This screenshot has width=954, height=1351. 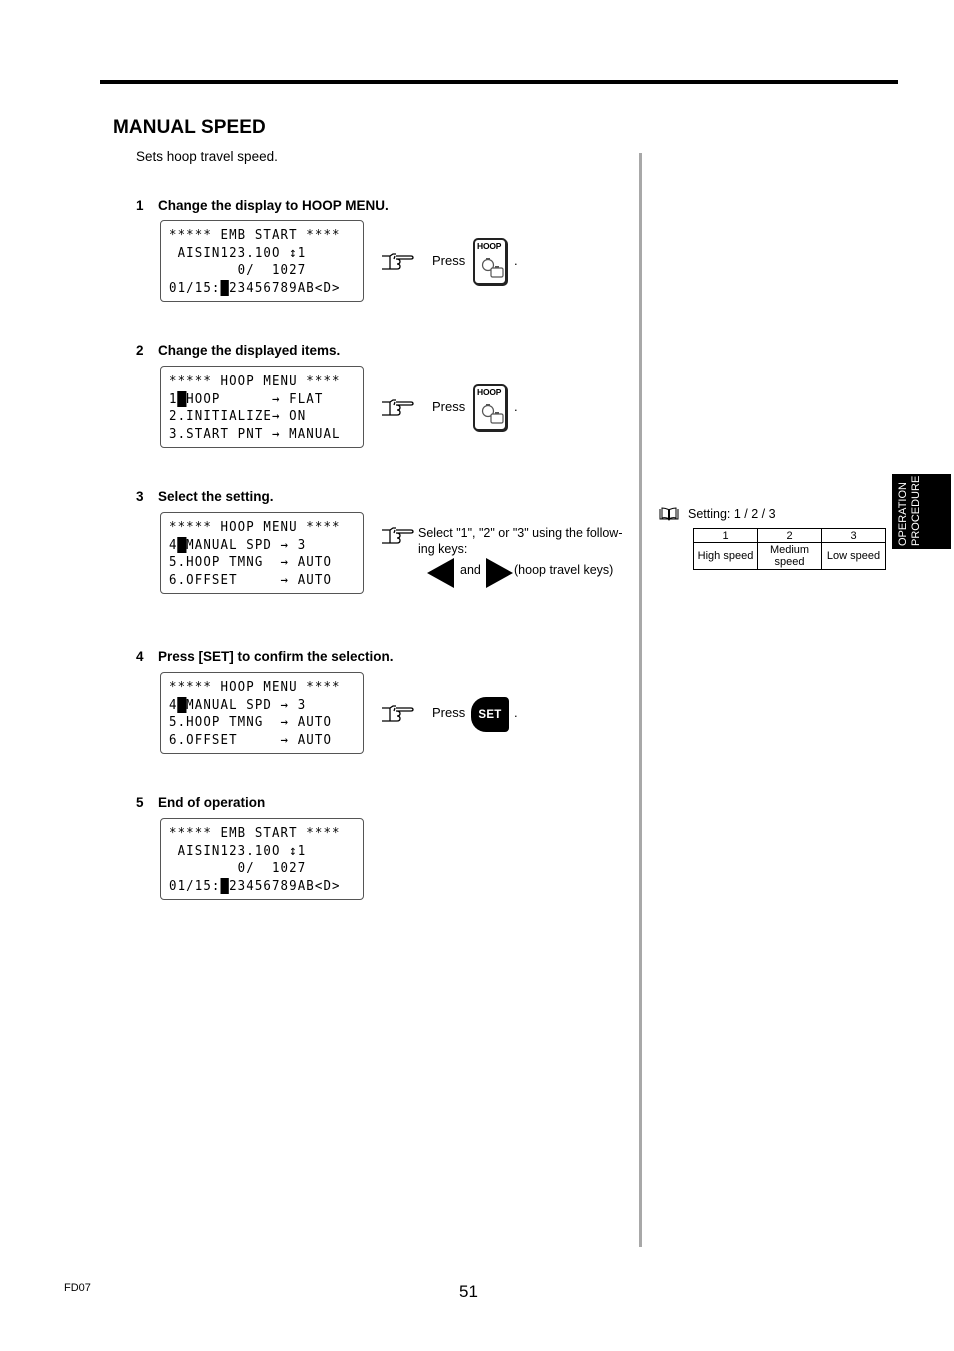 I want to click on section-tab-label: OPERATION PROCEDURE, so click(x=909, y=510).